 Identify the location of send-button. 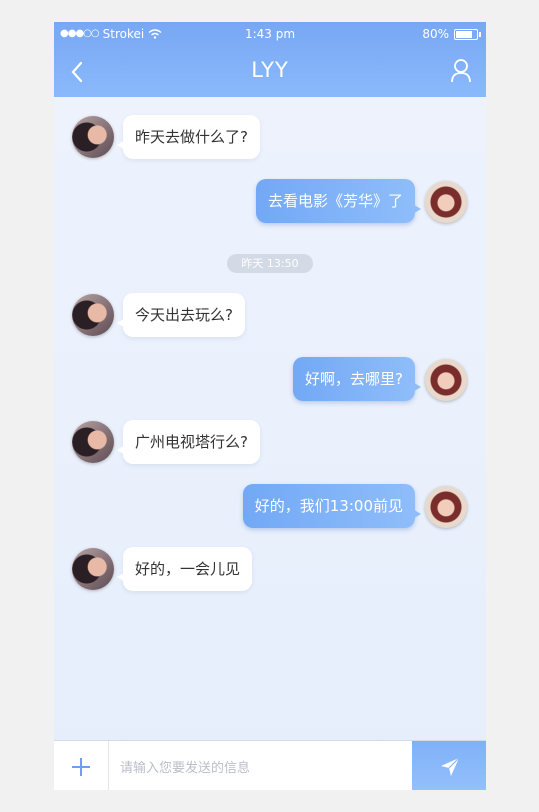
(449, 765).